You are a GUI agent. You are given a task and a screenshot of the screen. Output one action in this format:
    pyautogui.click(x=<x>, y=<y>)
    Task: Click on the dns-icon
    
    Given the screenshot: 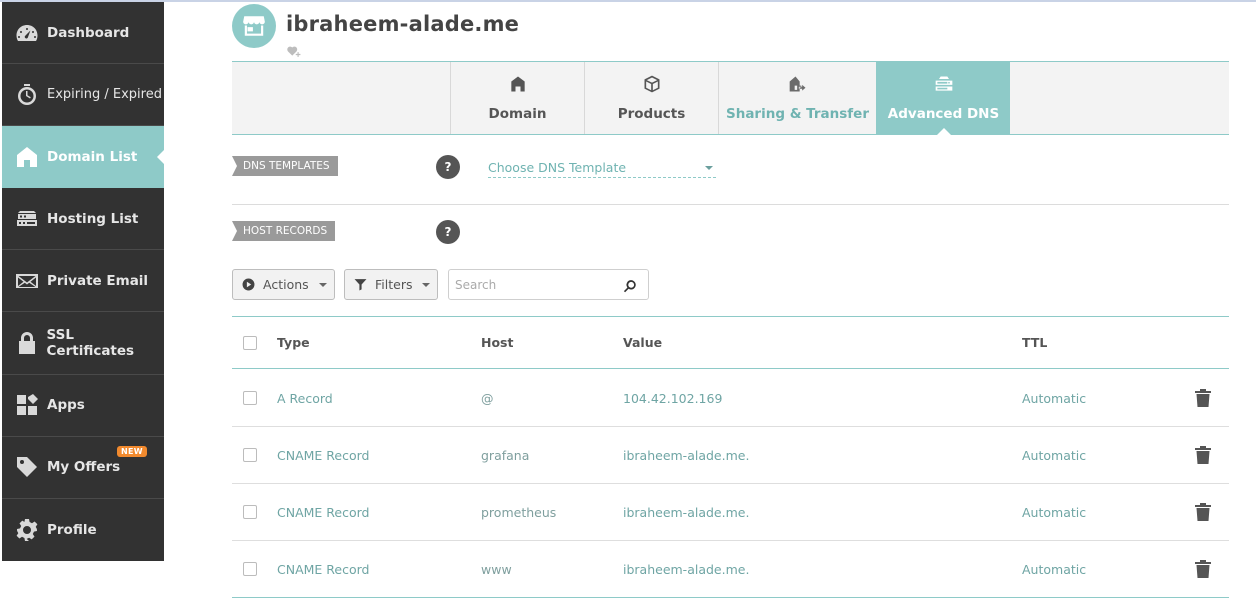 What is the action you would take?
    pyautogui.click(x=944, y=86)
    